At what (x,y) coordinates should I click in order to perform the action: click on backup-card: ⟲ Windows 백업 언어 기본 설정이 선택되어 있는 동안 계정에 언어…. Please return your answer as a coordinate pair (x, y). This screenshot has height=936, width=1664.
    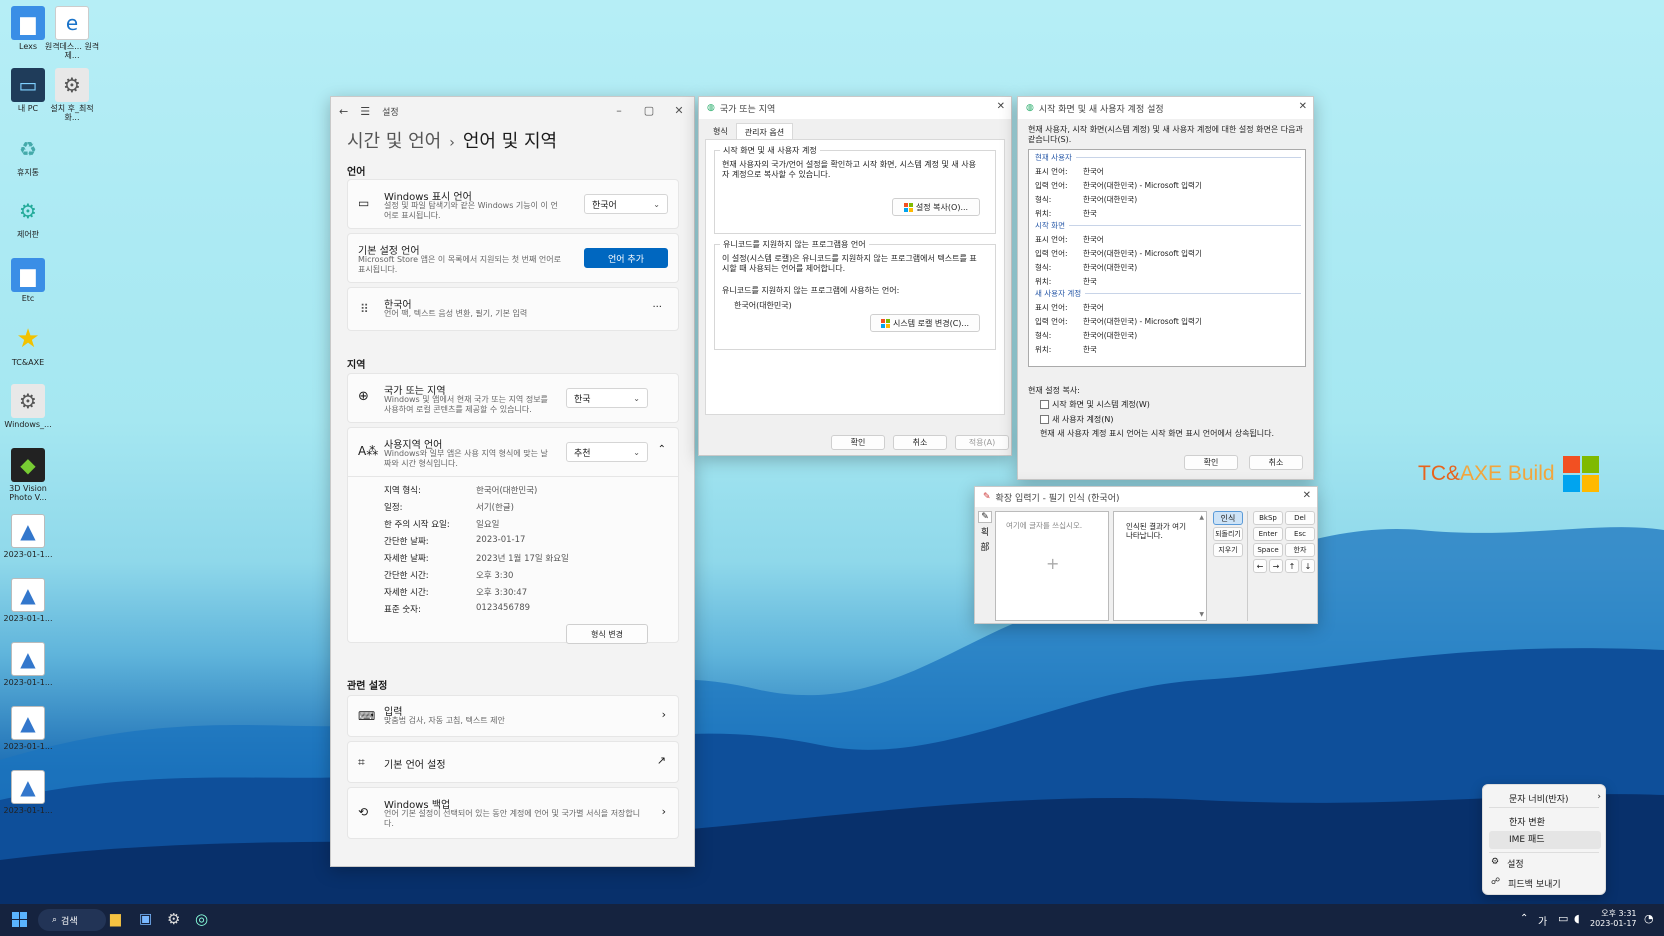
    Looking at the image, I should click on (513, 813).